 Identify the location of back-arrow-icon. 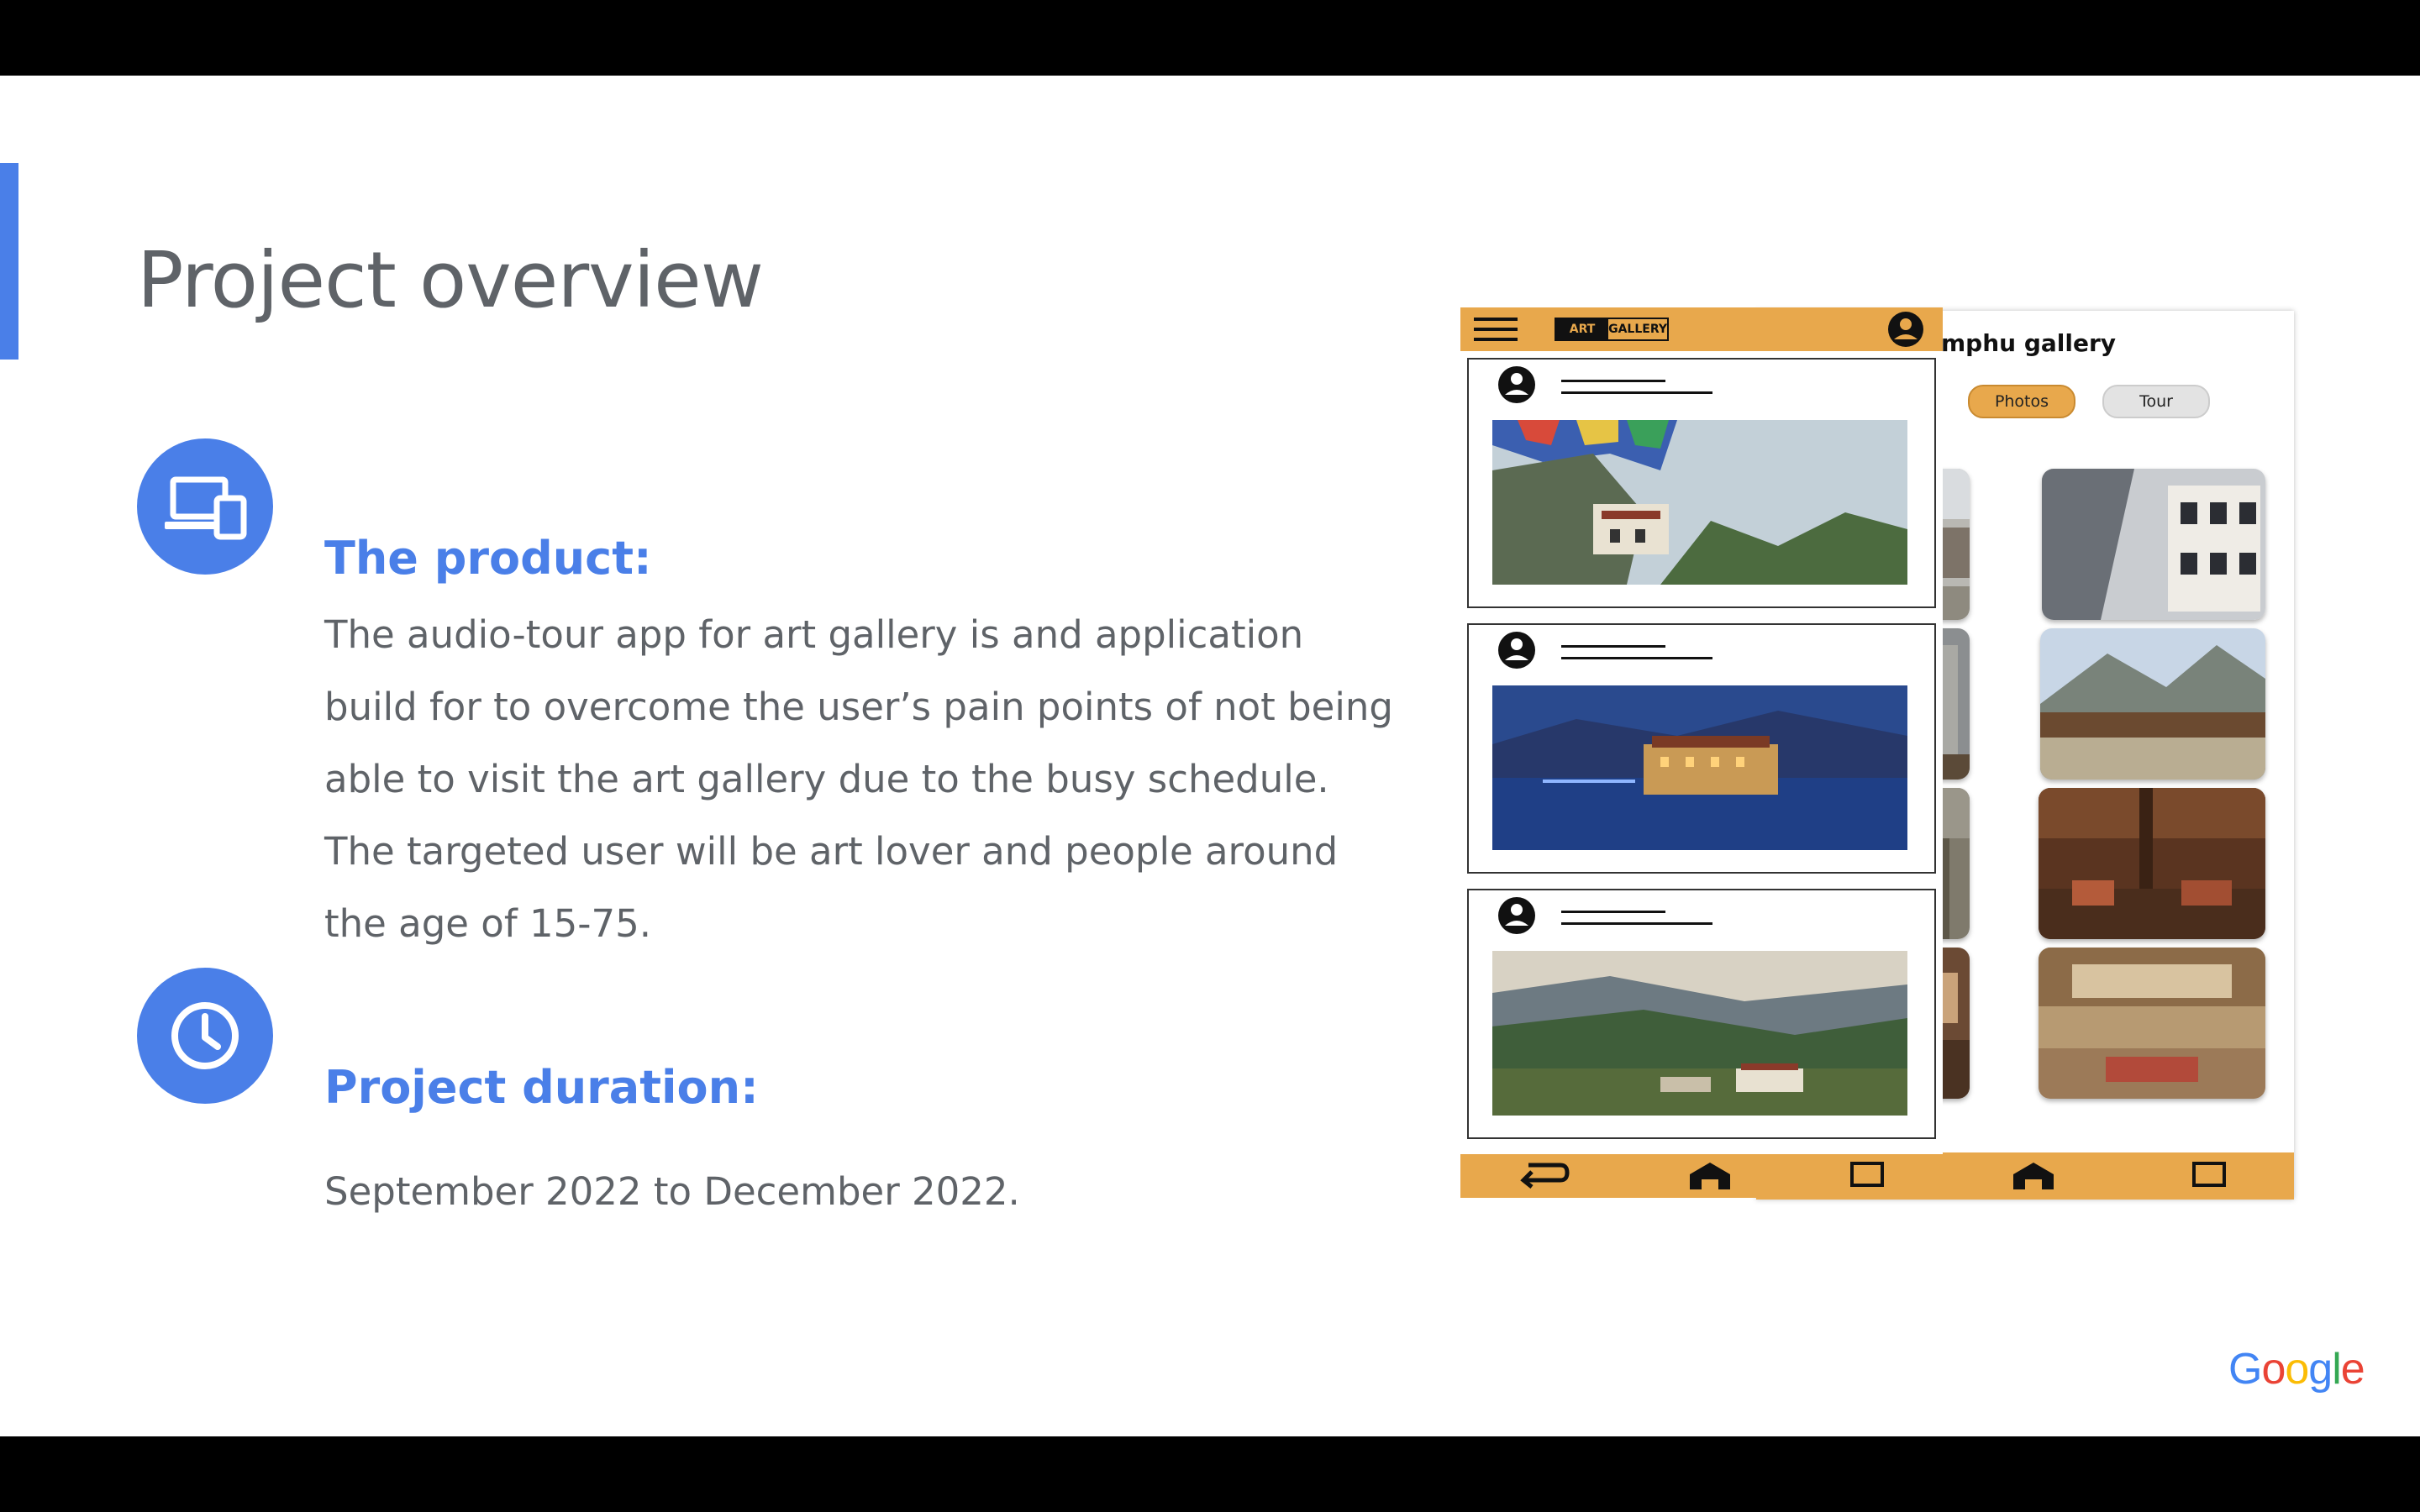
(1544, 1176).